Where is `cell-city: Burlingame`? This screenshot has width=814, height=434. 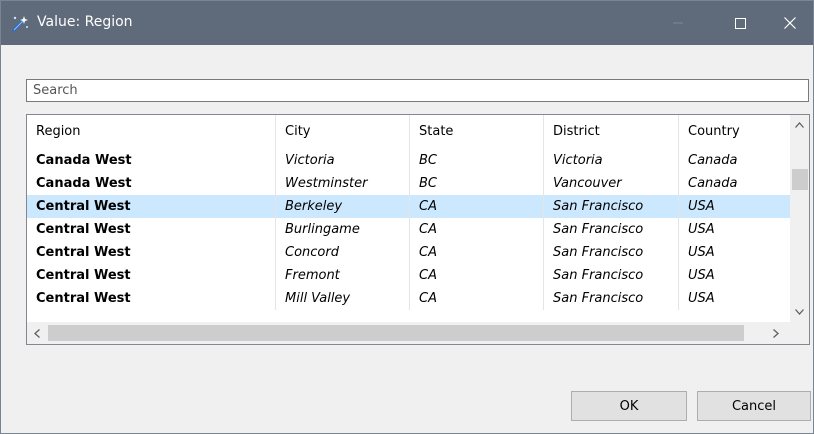 cell-city: Burlingame is located at coordinates (343, 229).